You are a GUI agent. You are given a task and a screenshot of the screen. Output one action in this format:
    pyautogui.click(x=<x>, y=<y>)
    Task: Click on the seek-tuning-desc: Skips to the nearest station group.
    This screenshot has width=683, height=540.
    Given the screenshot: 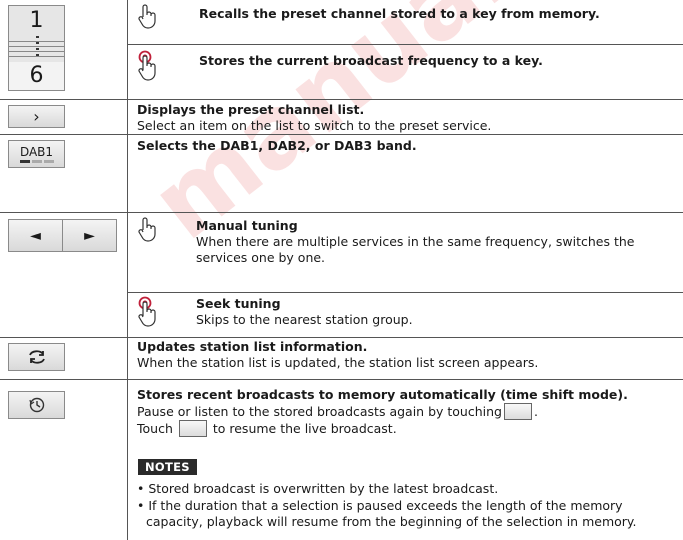 What is the action you would take?
    pyautogui.click(x=304, y=319)
    